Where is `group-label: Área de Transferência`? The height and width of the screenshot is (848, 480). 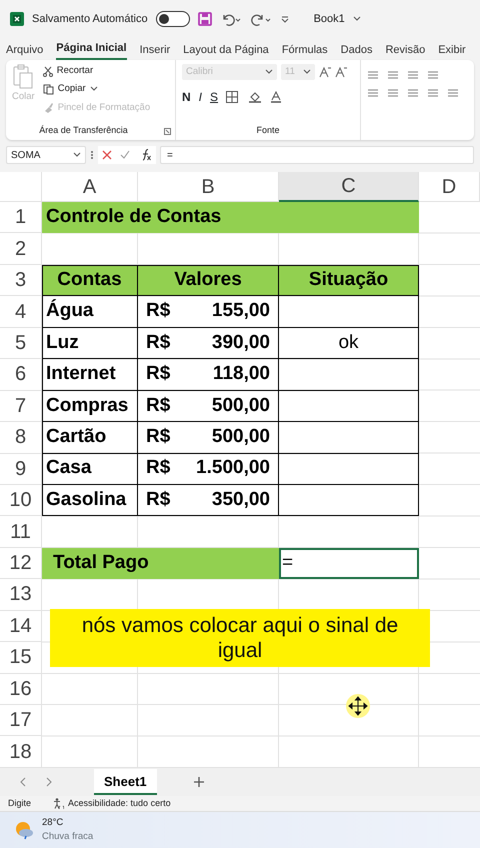 group-label: Área de Transferência is located at coordinates (83, 130).